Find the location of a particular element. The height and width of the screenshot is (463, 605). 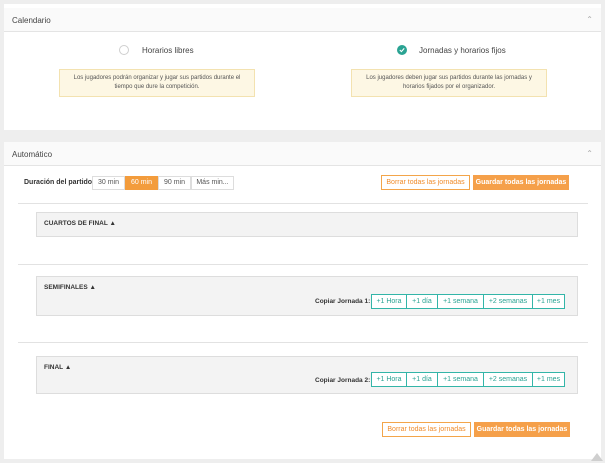

phase-cuartos-title: CUARTOS DE FINAL ▲ is located at coordinates (80, 223).